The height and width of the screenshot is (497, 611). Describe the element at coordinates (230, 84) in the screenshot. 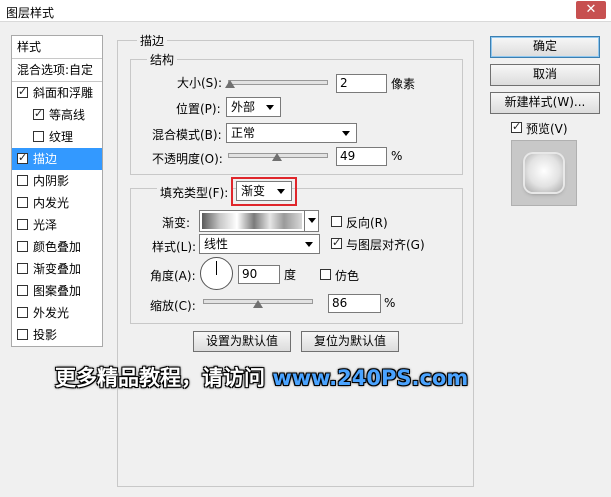

I see `size-slider-thumb` at that location.